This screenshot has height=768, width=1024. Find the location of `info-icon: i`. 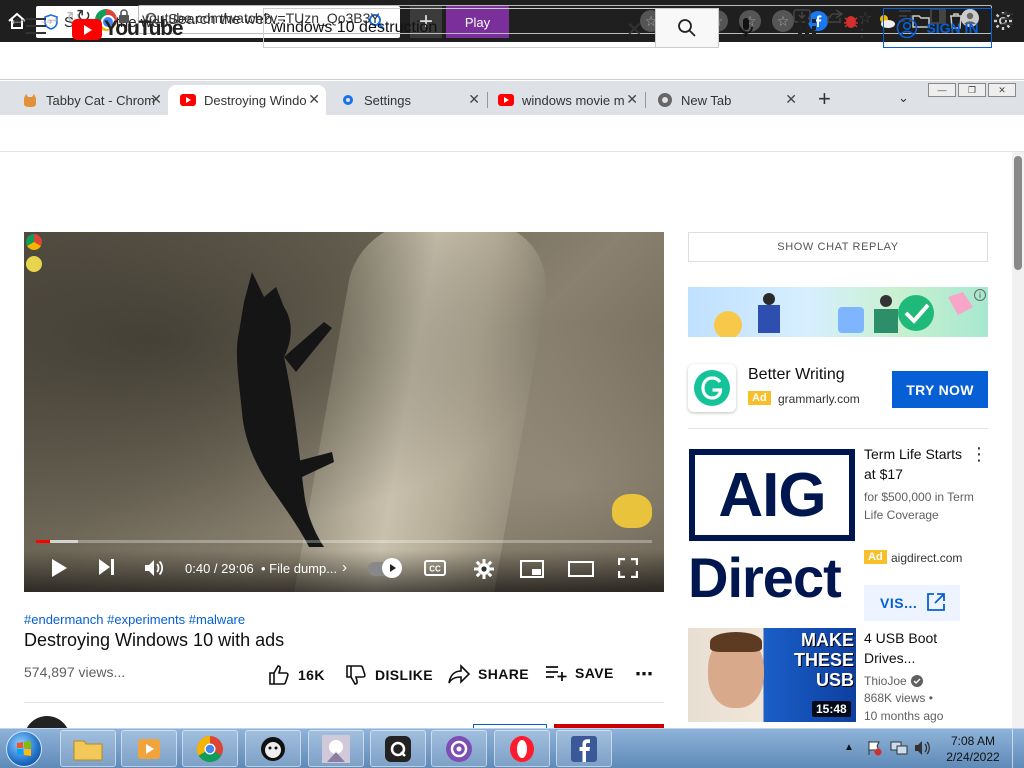

info-icon: i is located at coordinates (980, 295).